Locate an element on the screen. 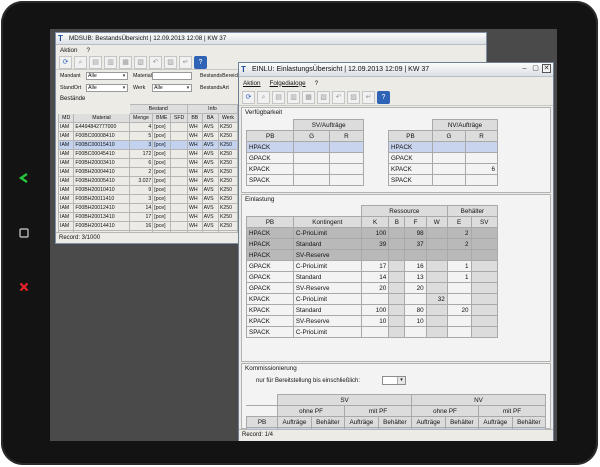 The width and height of the screenshot is (600, 467). table-row: IAM F00BH20004410 2 [pce] WH AVS K250 is located at coordinates (148, 172).